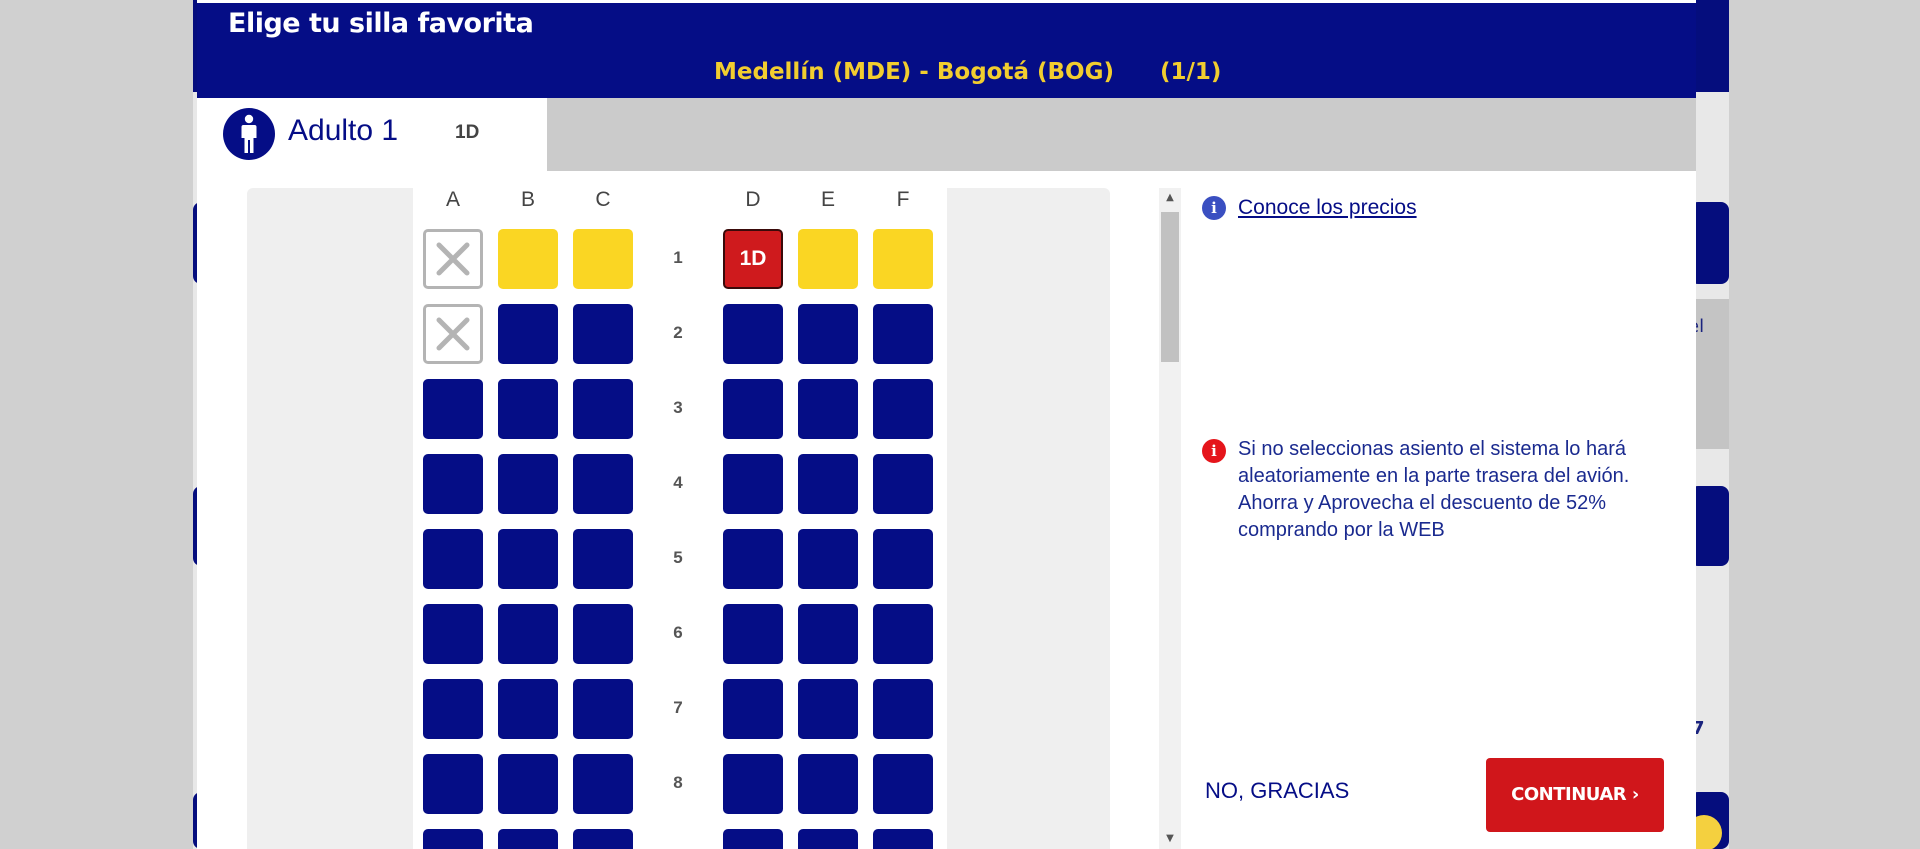 This screenshot has width=1920, height=849. I want to click on seat-4E, so click(828, 484).